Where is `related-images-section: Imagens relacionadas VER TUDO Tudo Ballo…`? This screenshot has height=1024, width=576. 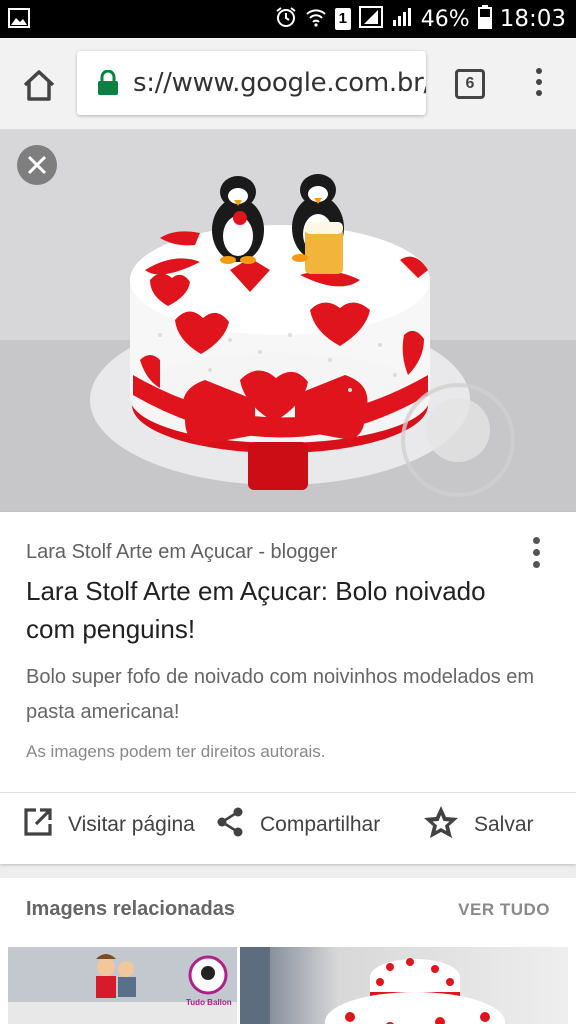
related-images-section: Imagens relacionadas VER TUDO Tudo Ballo… is located at coordinates (288, 951).